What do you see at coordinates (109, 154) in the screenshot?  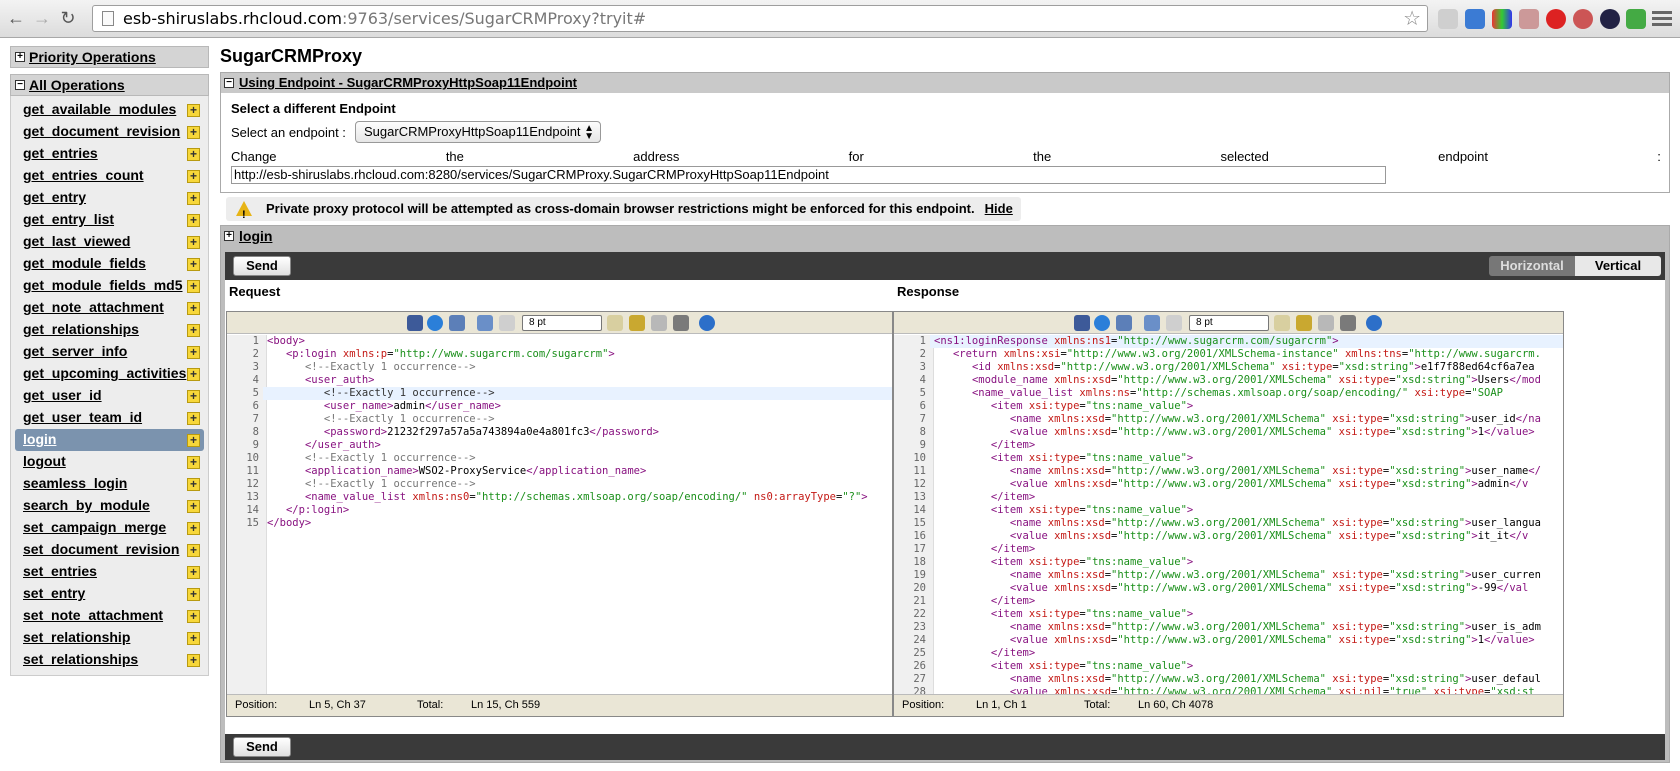 I see `sidebar-operation-get-entries: get_entries +` at bounding box center [109, 154].